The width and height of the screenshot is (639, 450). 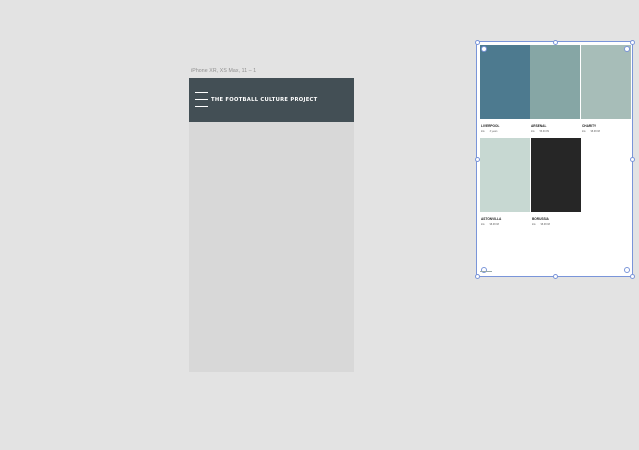 I want to click on component-state-icon, so click(x=484, y=270).